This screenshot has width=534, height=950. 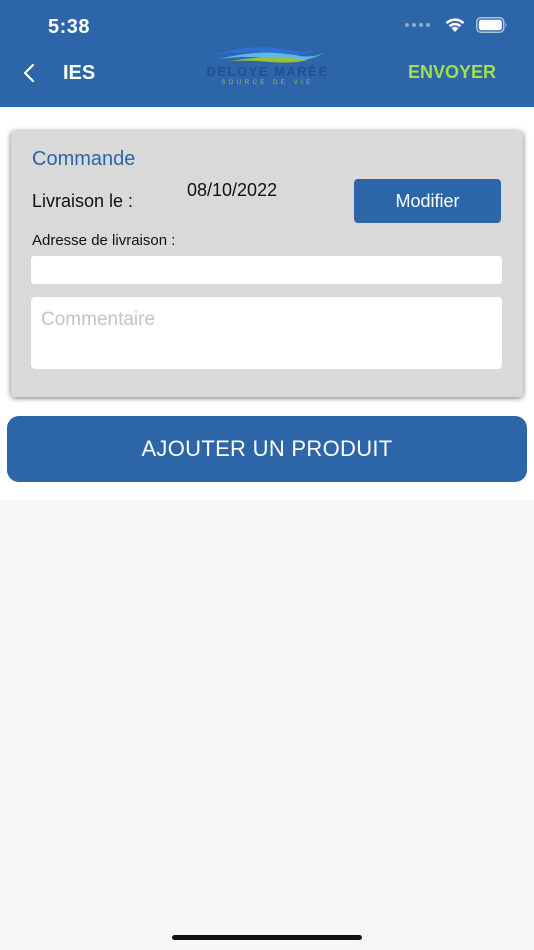 I want to click on deloye-maree-logo: DELOYE MARÉE SOURCE DE VIE, so click(x=267, y=67).